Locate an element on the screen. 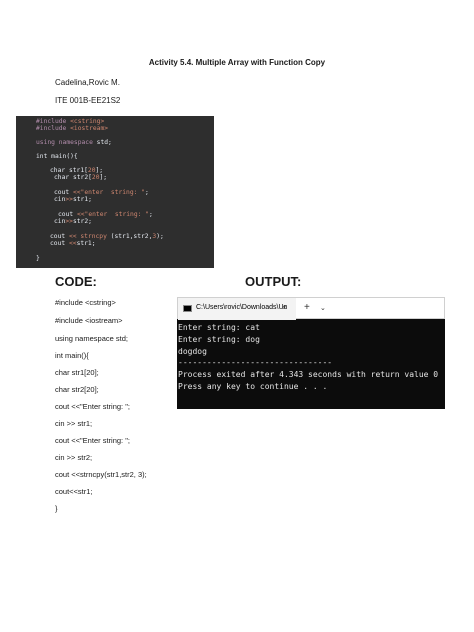  terminal-line: -------------------------------- is located at coordinates (255, 362).